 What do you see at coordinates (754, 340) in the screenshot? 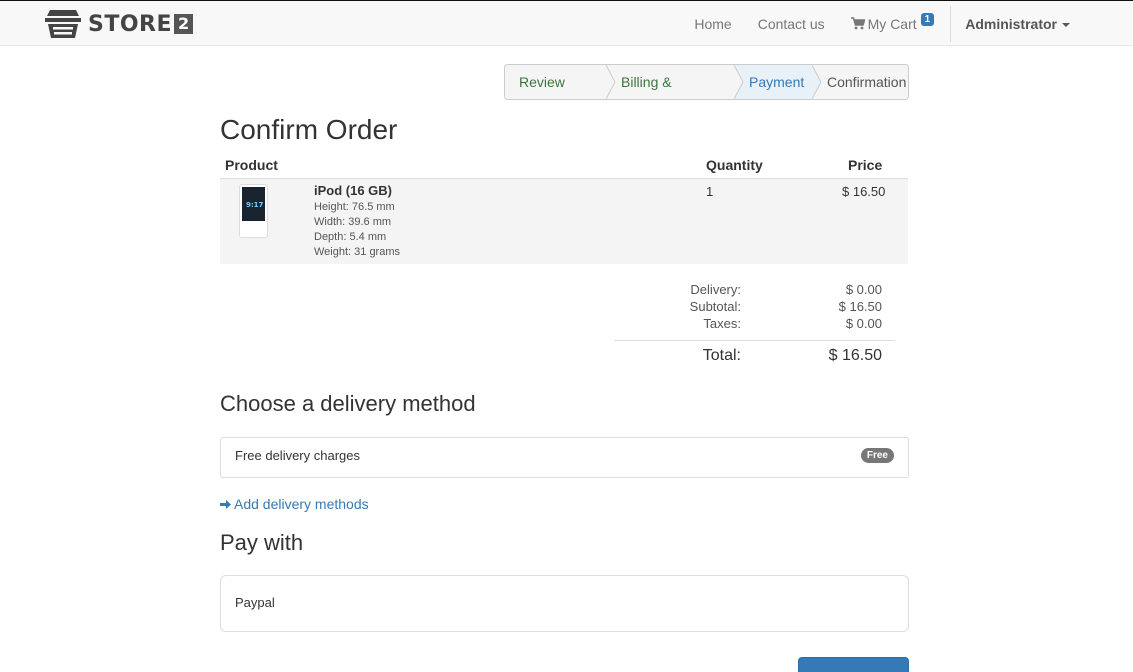
I see `summary-divider` at bounding box center [754, 340].